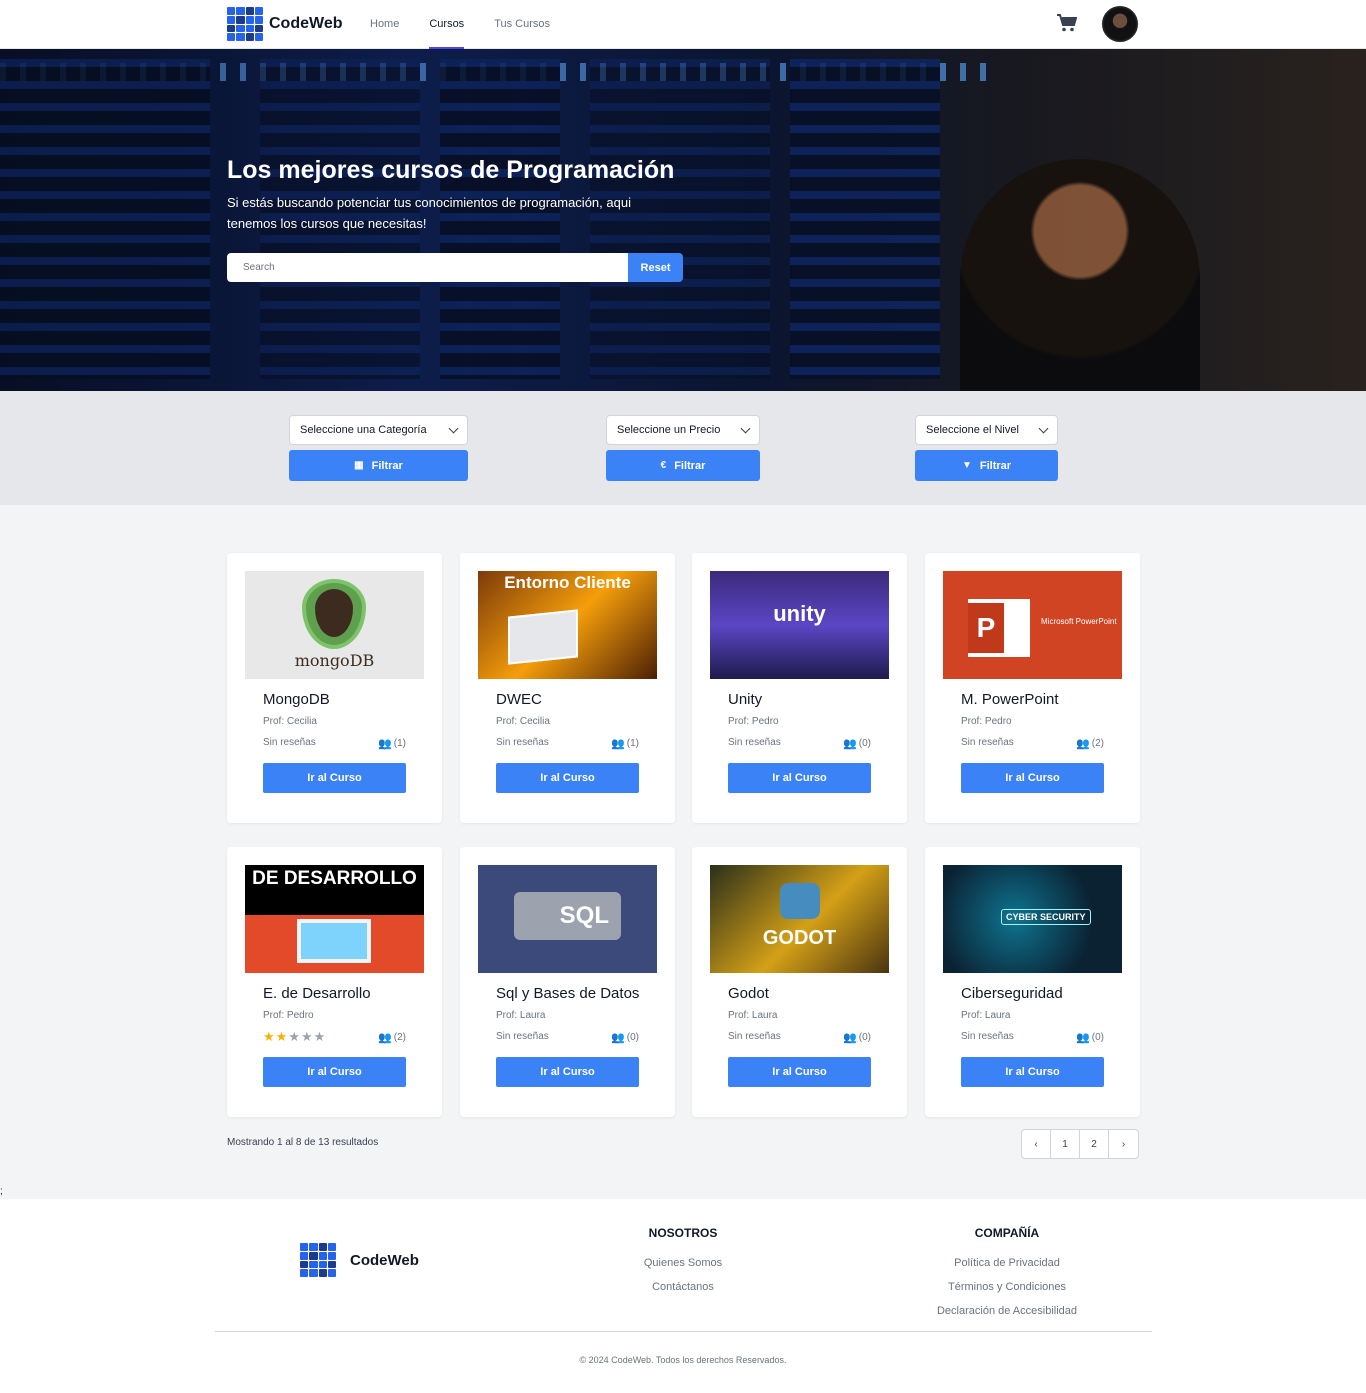 This screenshot has width=1366, height=1393. I want to click on price-select: Seleccione un Precio, so click(683, 430).